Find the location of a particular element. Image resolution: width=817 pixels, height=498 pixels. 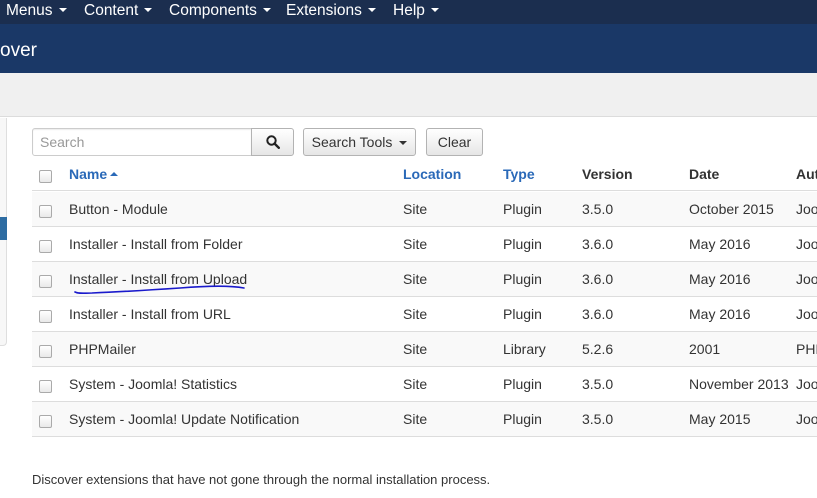

menu-extensions: Extensions is located at coordinates (331, 11).